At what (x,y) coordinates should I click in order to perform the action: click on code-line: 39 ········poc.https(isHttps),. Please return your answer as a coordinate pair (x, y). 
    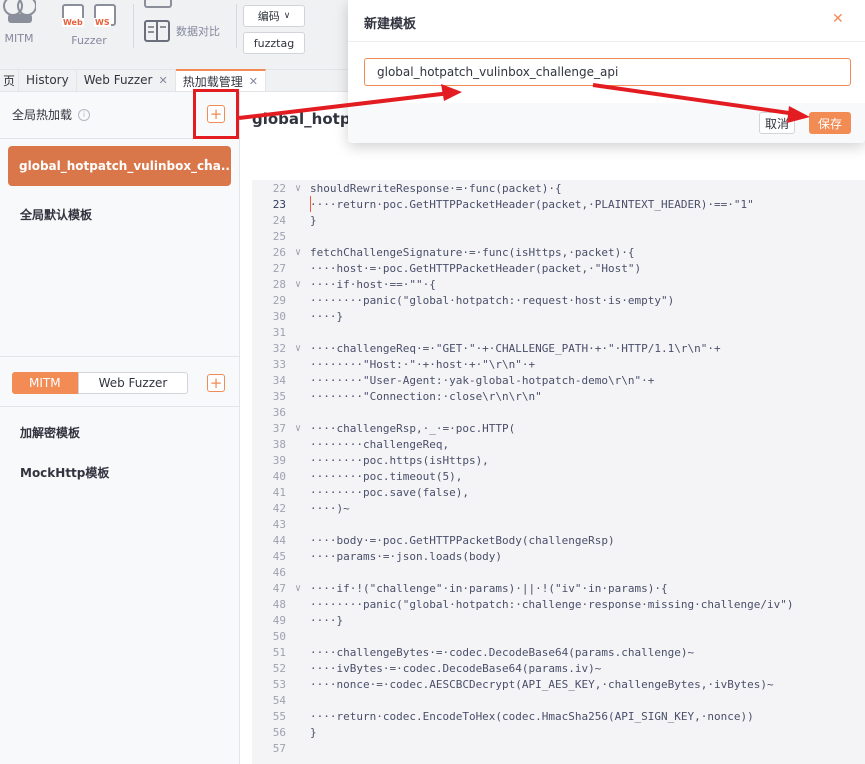
    Looking at the image, I should click on (558, 460).